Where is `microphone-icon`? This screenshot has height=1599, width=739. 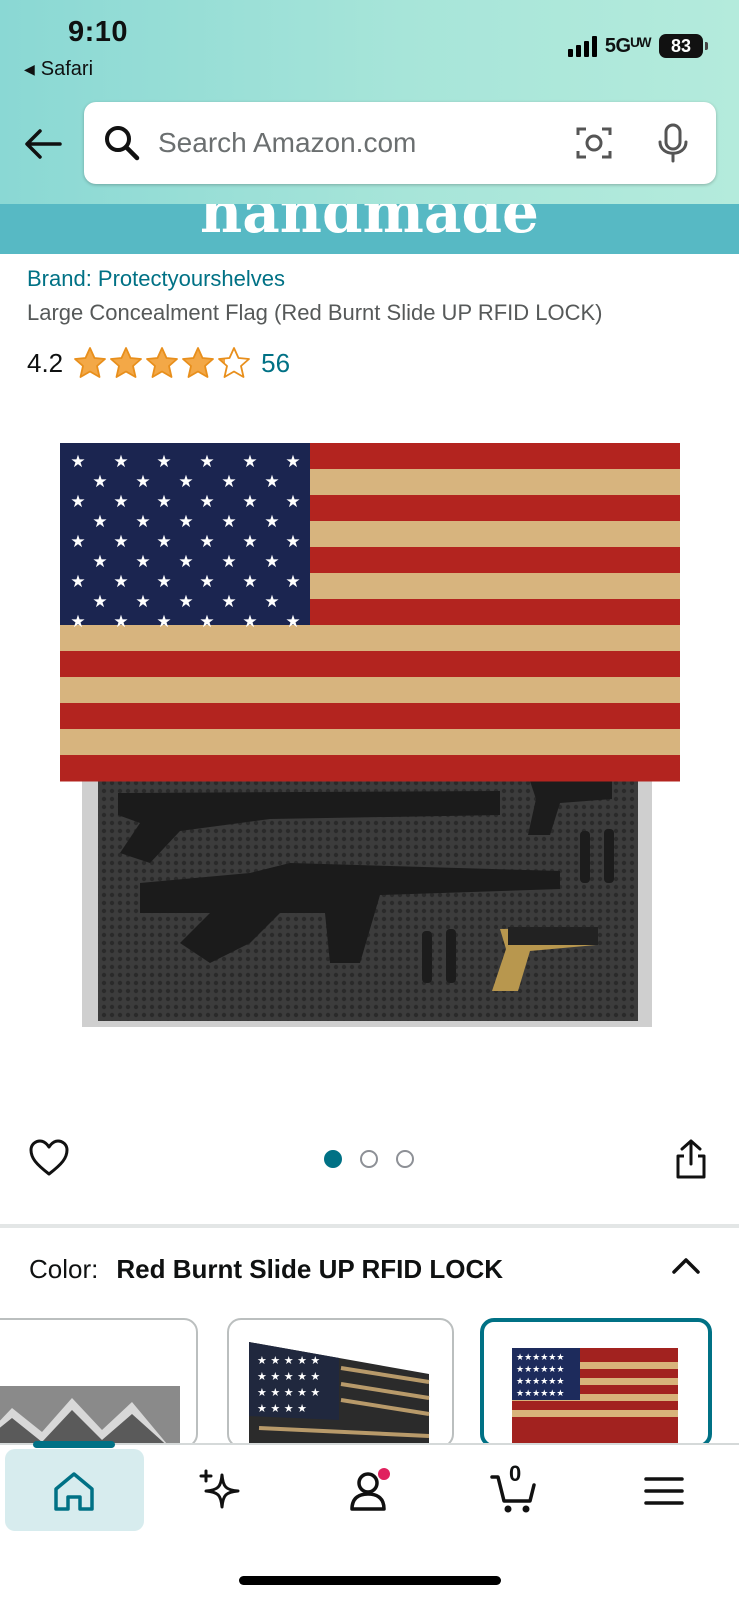
microphone-icon is located at coordinates (673, 143).